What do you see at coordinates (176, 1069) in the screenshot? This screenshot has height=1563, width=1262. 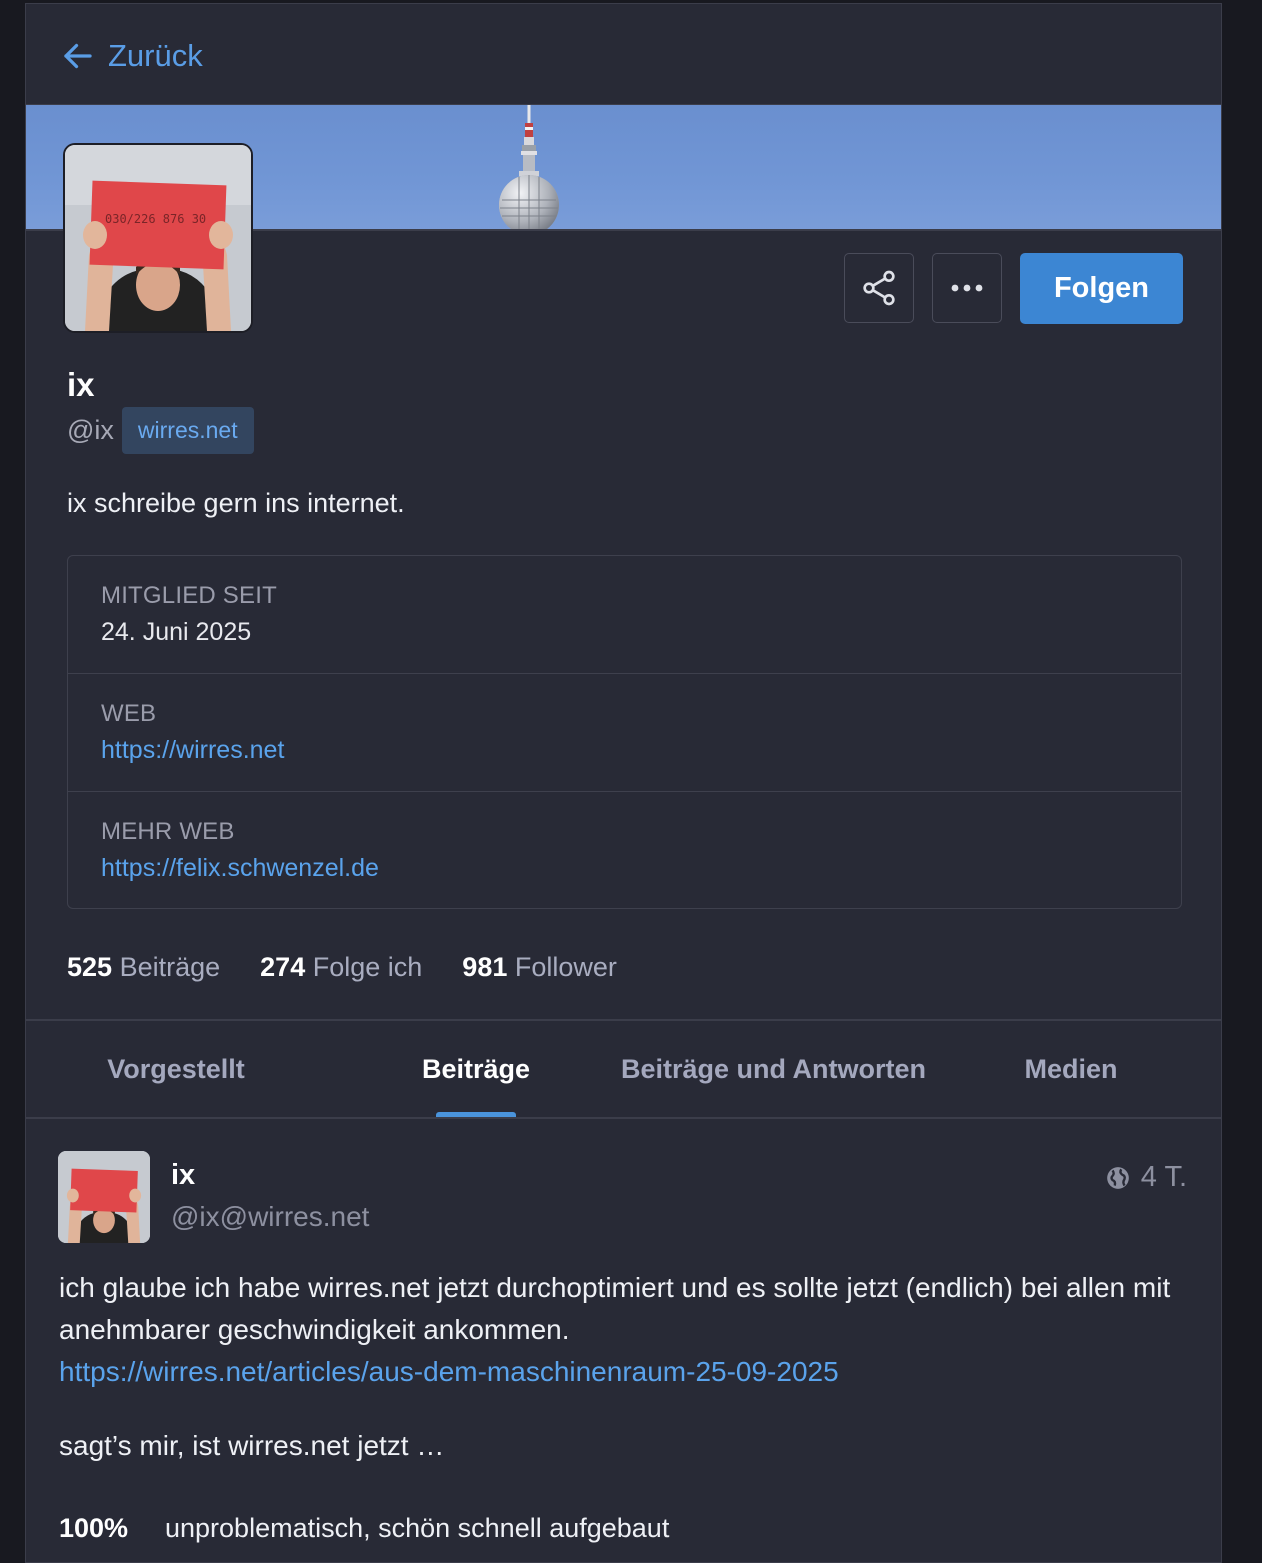 I see `tab-featured: Vorgestellt` at bounding box center [176, 1069].